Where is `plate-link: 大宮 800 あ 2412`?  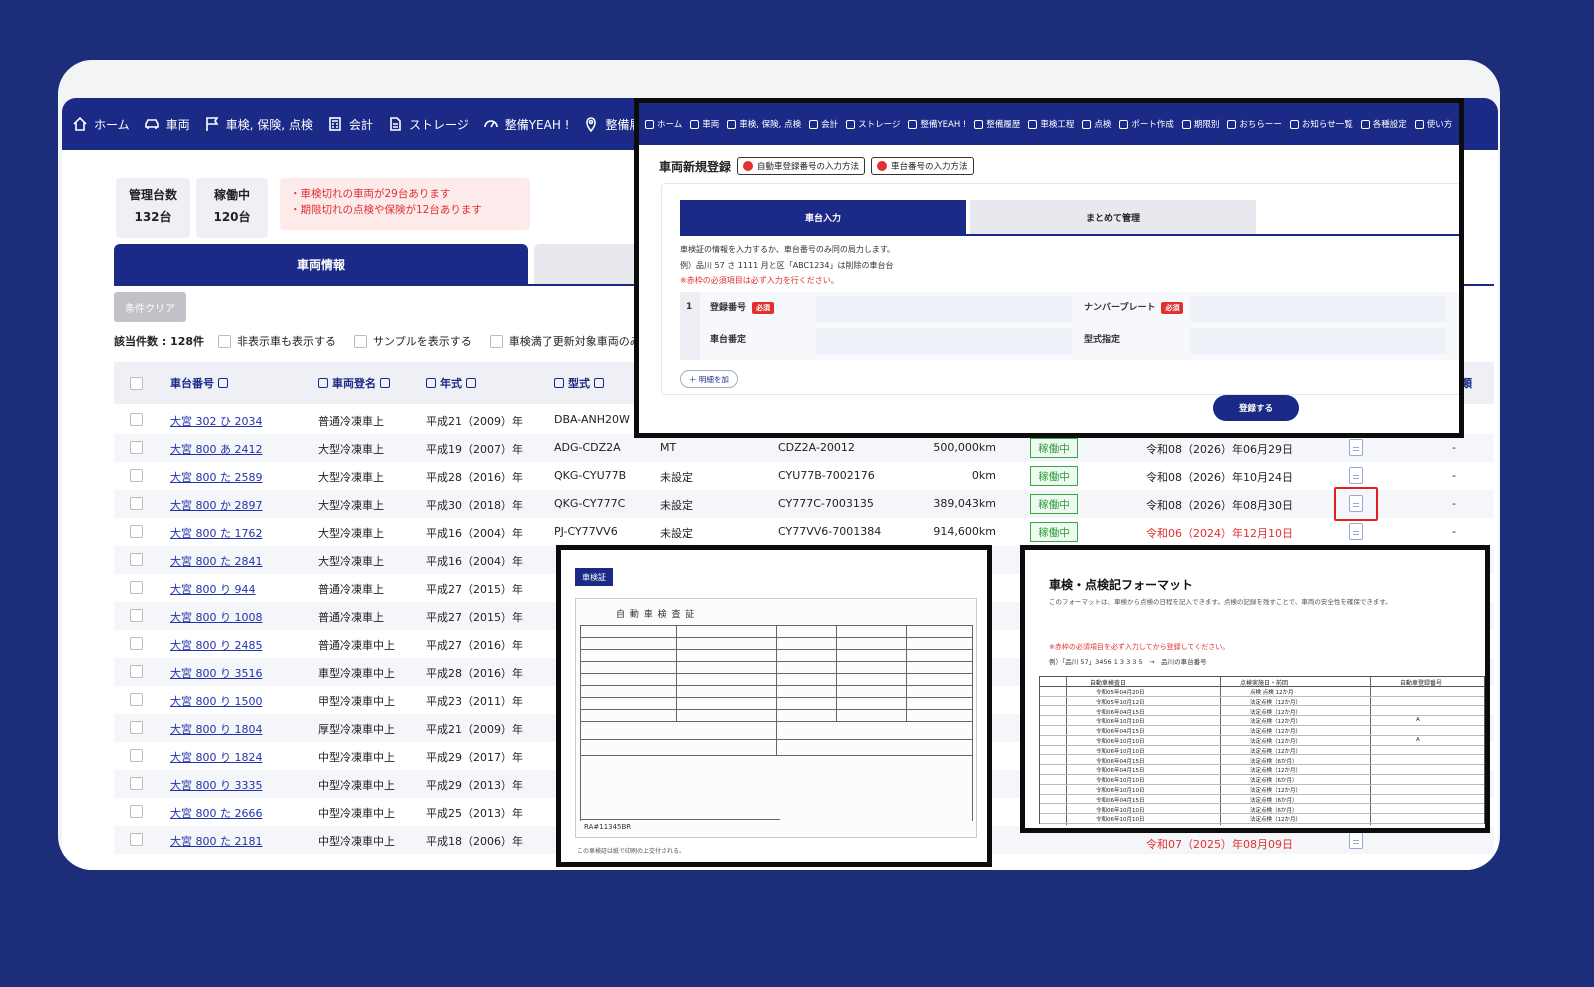
plate-link: 大宮 800 あ 2412 is located at coordinates (216, 449).